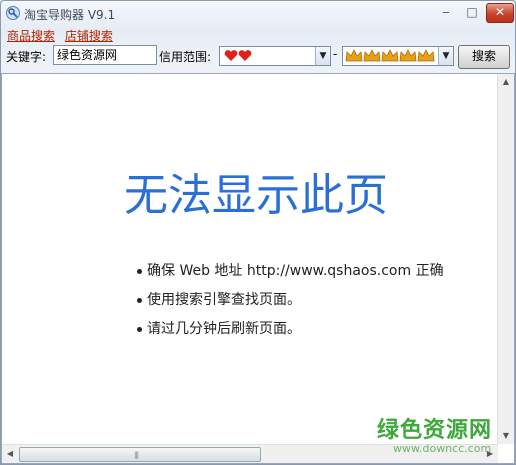 The image size is (516, 465). What do you see at coordinates (140, 454) in the screenshot?
I see `horizontal-scroll-thumb: |||` at bounding box center [140, 454].